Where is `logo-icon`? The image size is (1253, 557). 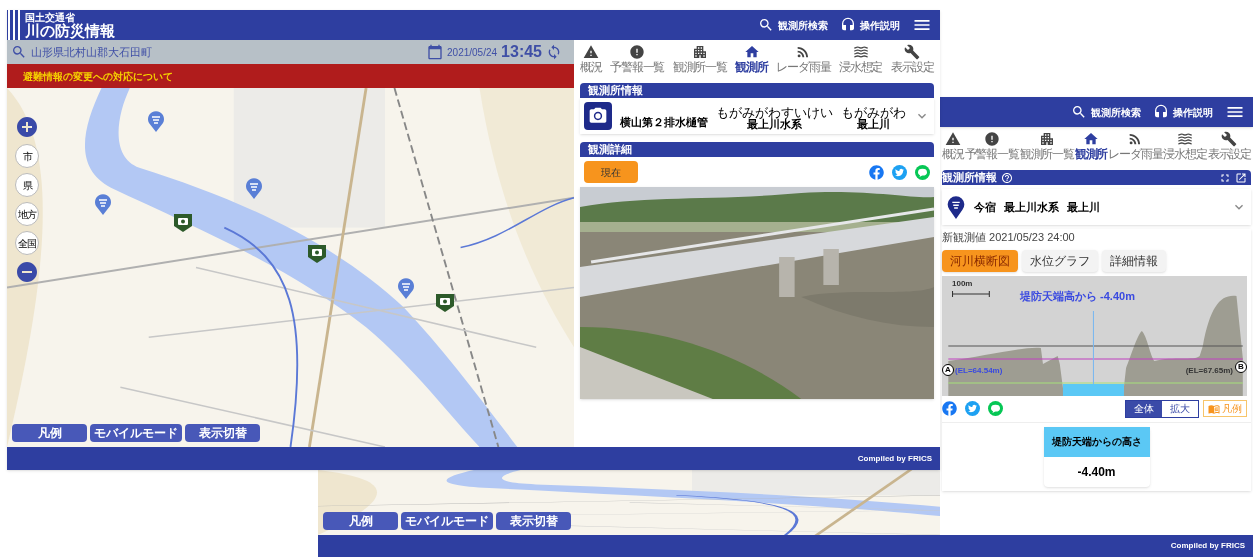 logo-icon is located at coordinates (14, 25).